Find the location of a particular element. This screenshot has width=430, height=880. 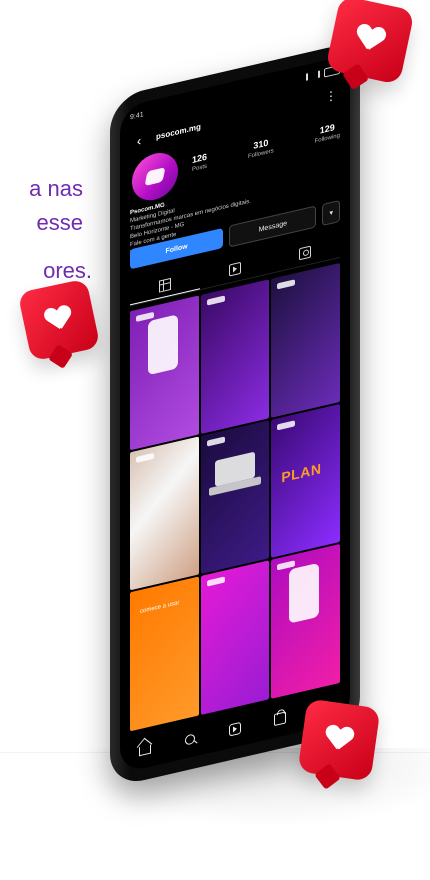

nav-reels is located at coordinates (235, 729).